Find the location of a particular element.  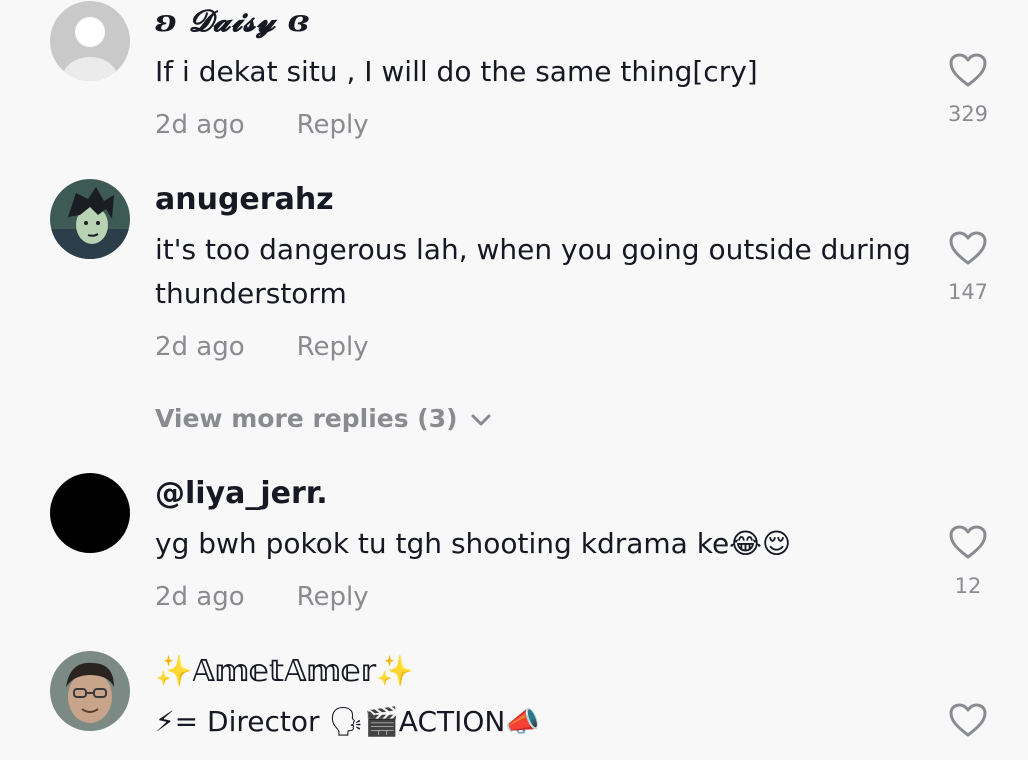

comment-username: anugerahz is located at coordinates (244, 199).